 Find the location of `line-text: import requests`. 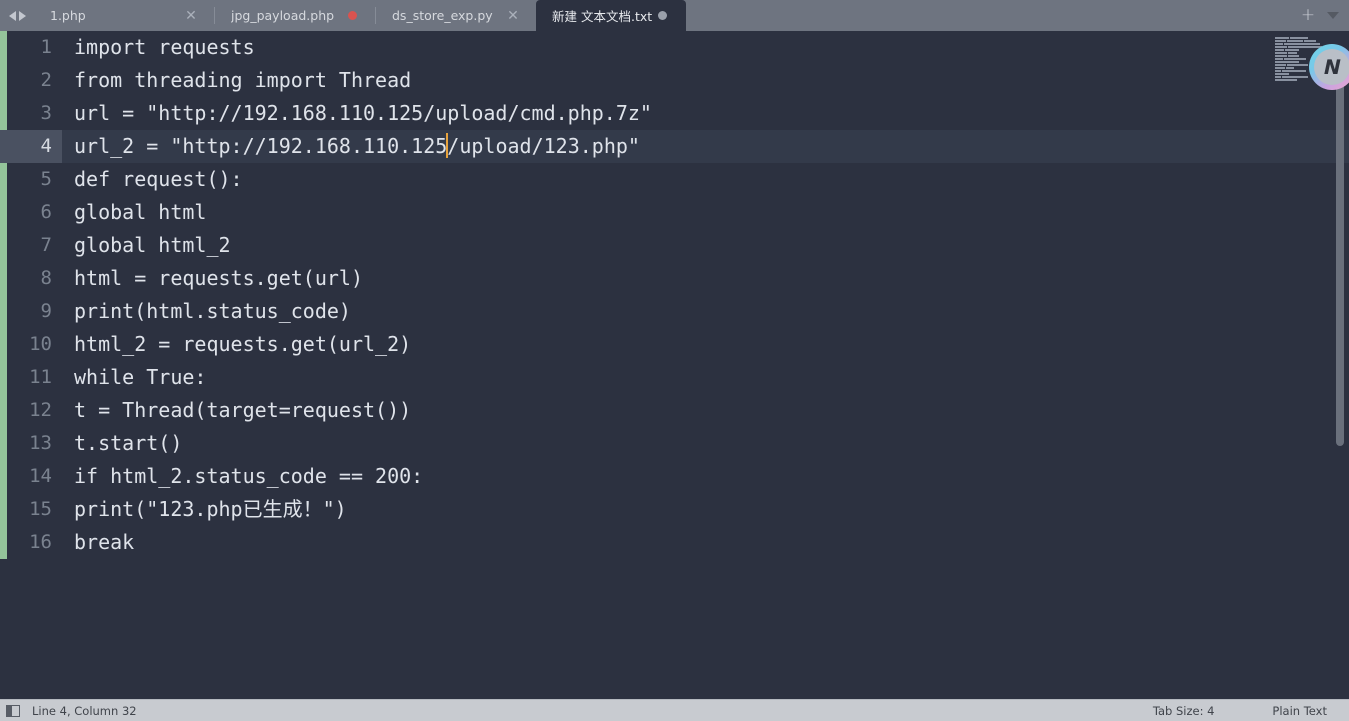

line-text: import requests is located at coordinates (164, 47).